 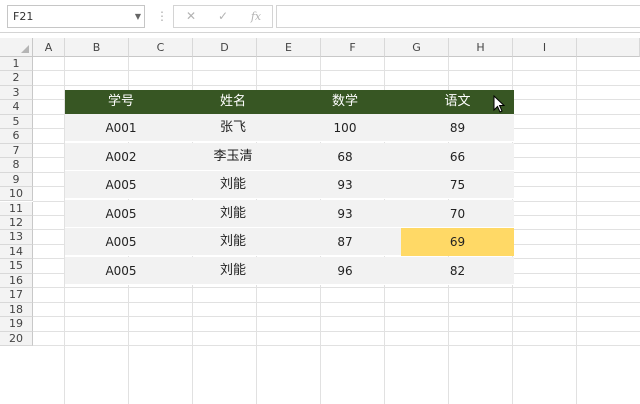 I want to click on cell-chinese: 66, so click(x=457, y=157).